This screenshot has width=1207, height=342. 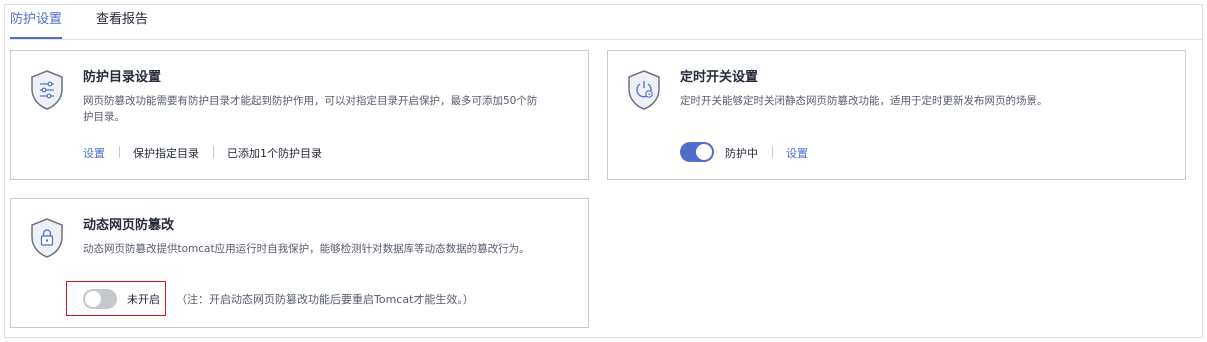 What do you see at coordinates (122, 20) in the screenshot?
I see `tab-view-report: 查看报告` at bounding box center [122, 20].